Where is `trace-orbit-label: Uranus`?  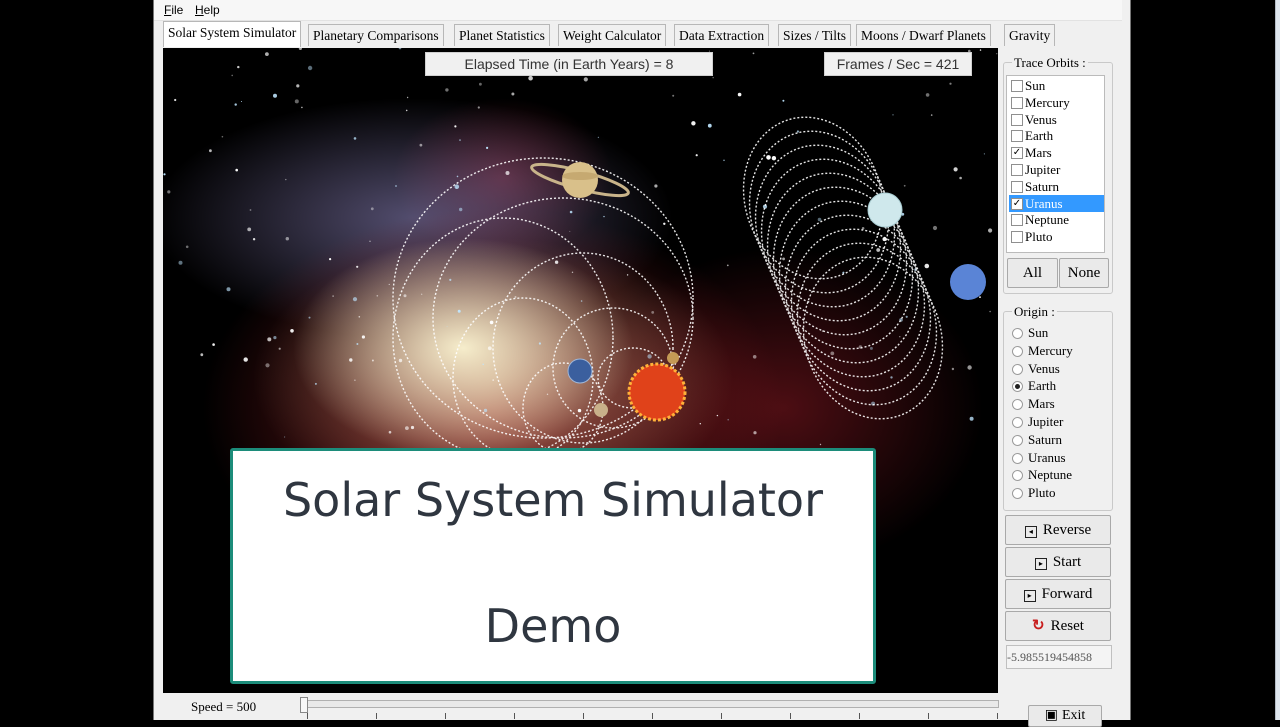 trace-orbit-label: Uranus is located at coordinates (1044, 203).